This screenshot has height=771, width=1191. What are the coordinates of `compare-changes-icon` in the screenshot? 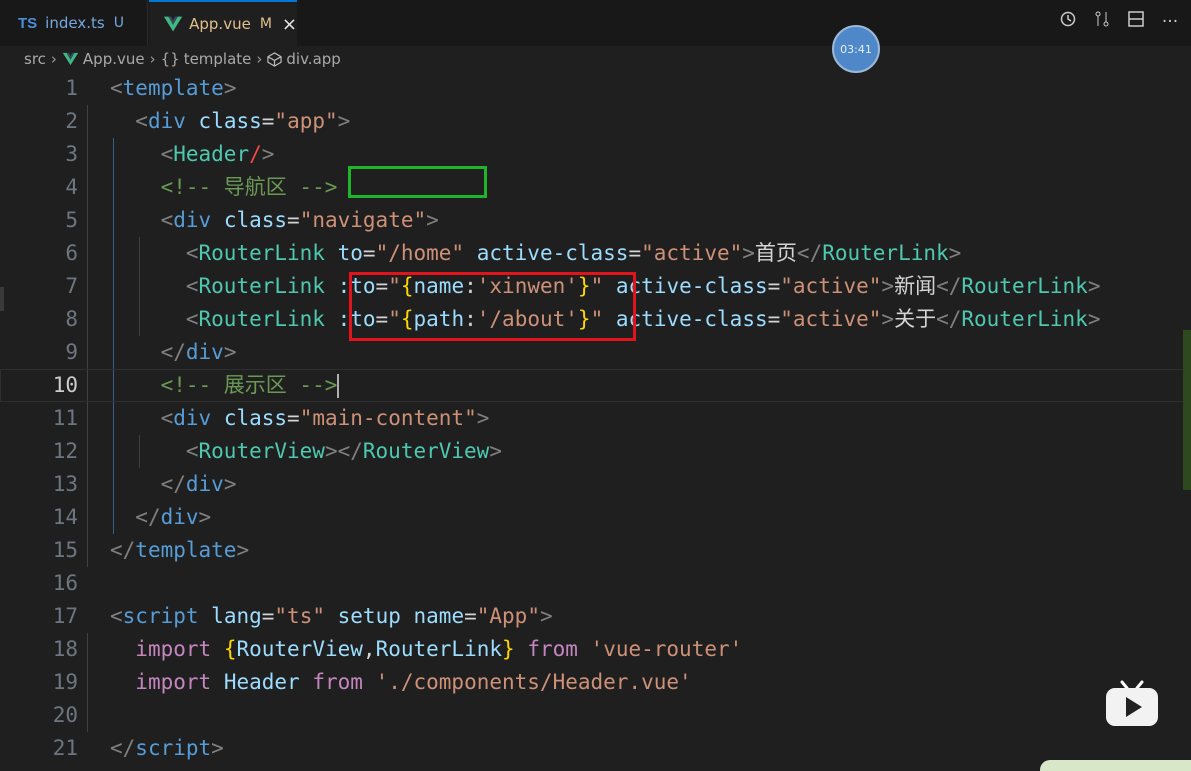 It's located at (1102, 21).